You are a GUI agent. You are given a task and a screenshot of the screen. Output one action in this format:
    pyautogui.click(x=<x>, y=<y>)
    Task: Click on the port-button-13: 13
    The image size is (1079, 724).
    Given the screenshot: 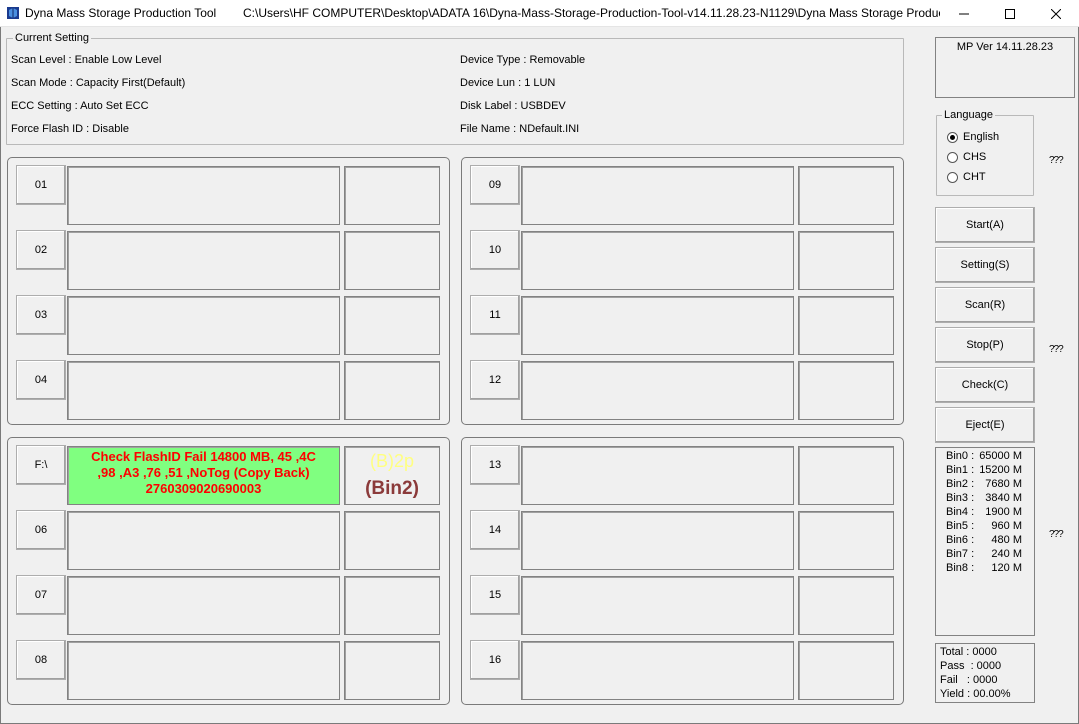 What is the action you would take?
    pyautogui.click(x=495, y=465)
    